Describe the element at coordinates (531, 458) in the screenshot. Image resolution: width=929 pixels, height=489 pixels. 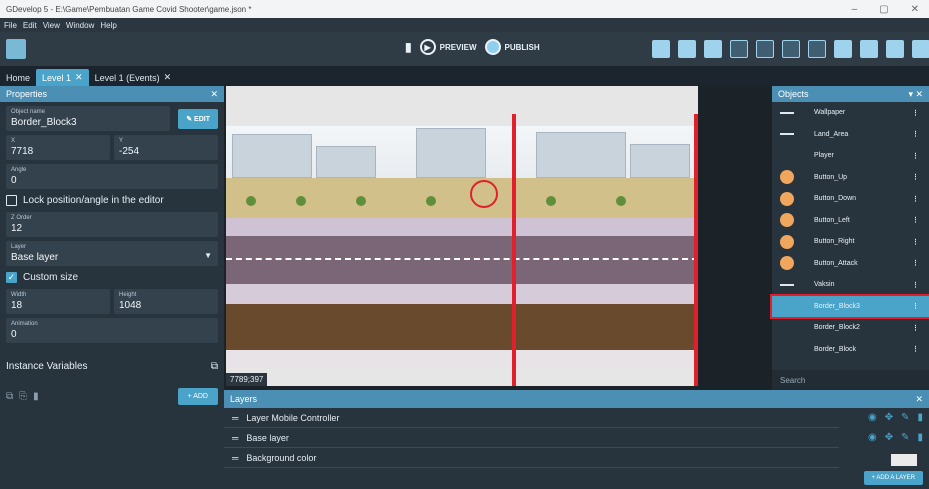
I see `layer-row: ═ Background color` at that location.